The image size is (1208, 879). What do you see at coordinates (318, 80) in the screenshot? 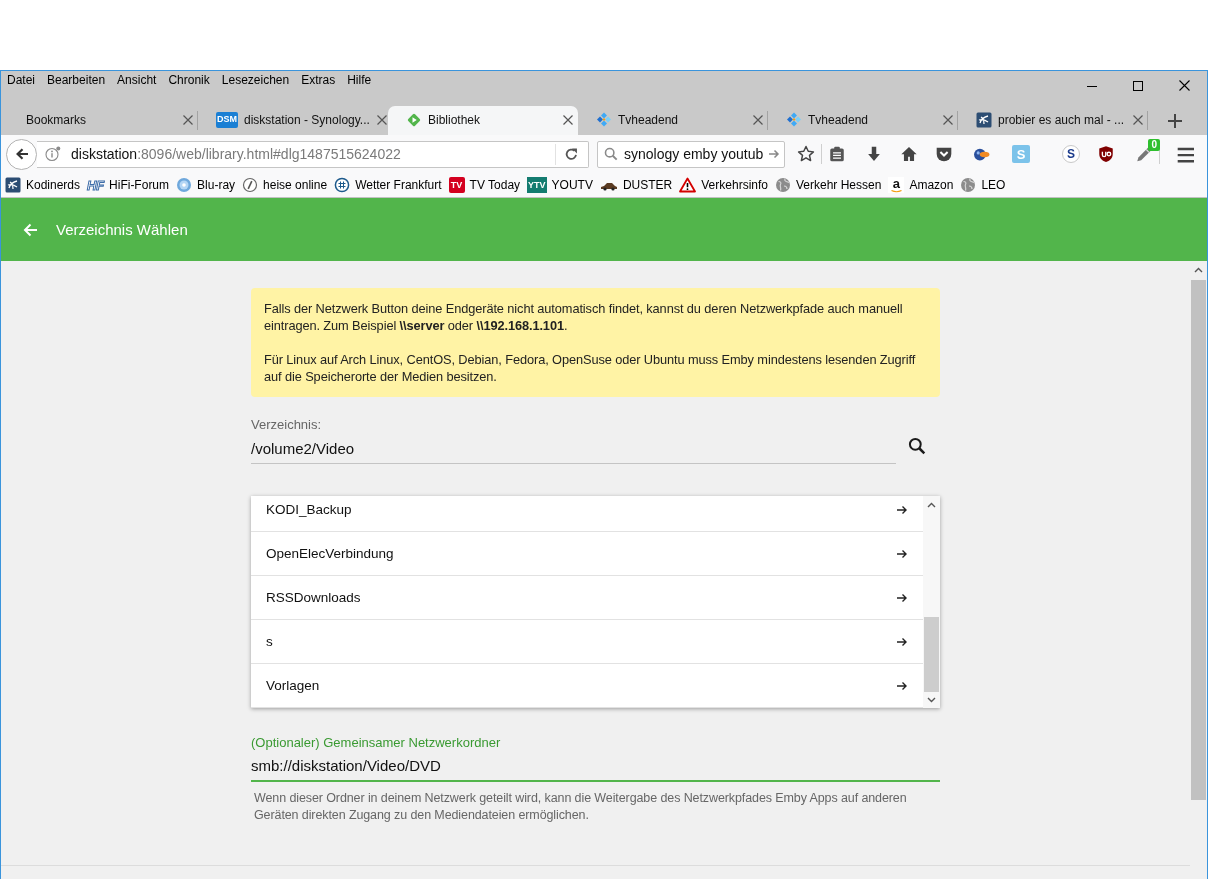
I see `menu-item: Extras` at bounding box center [318, 80].